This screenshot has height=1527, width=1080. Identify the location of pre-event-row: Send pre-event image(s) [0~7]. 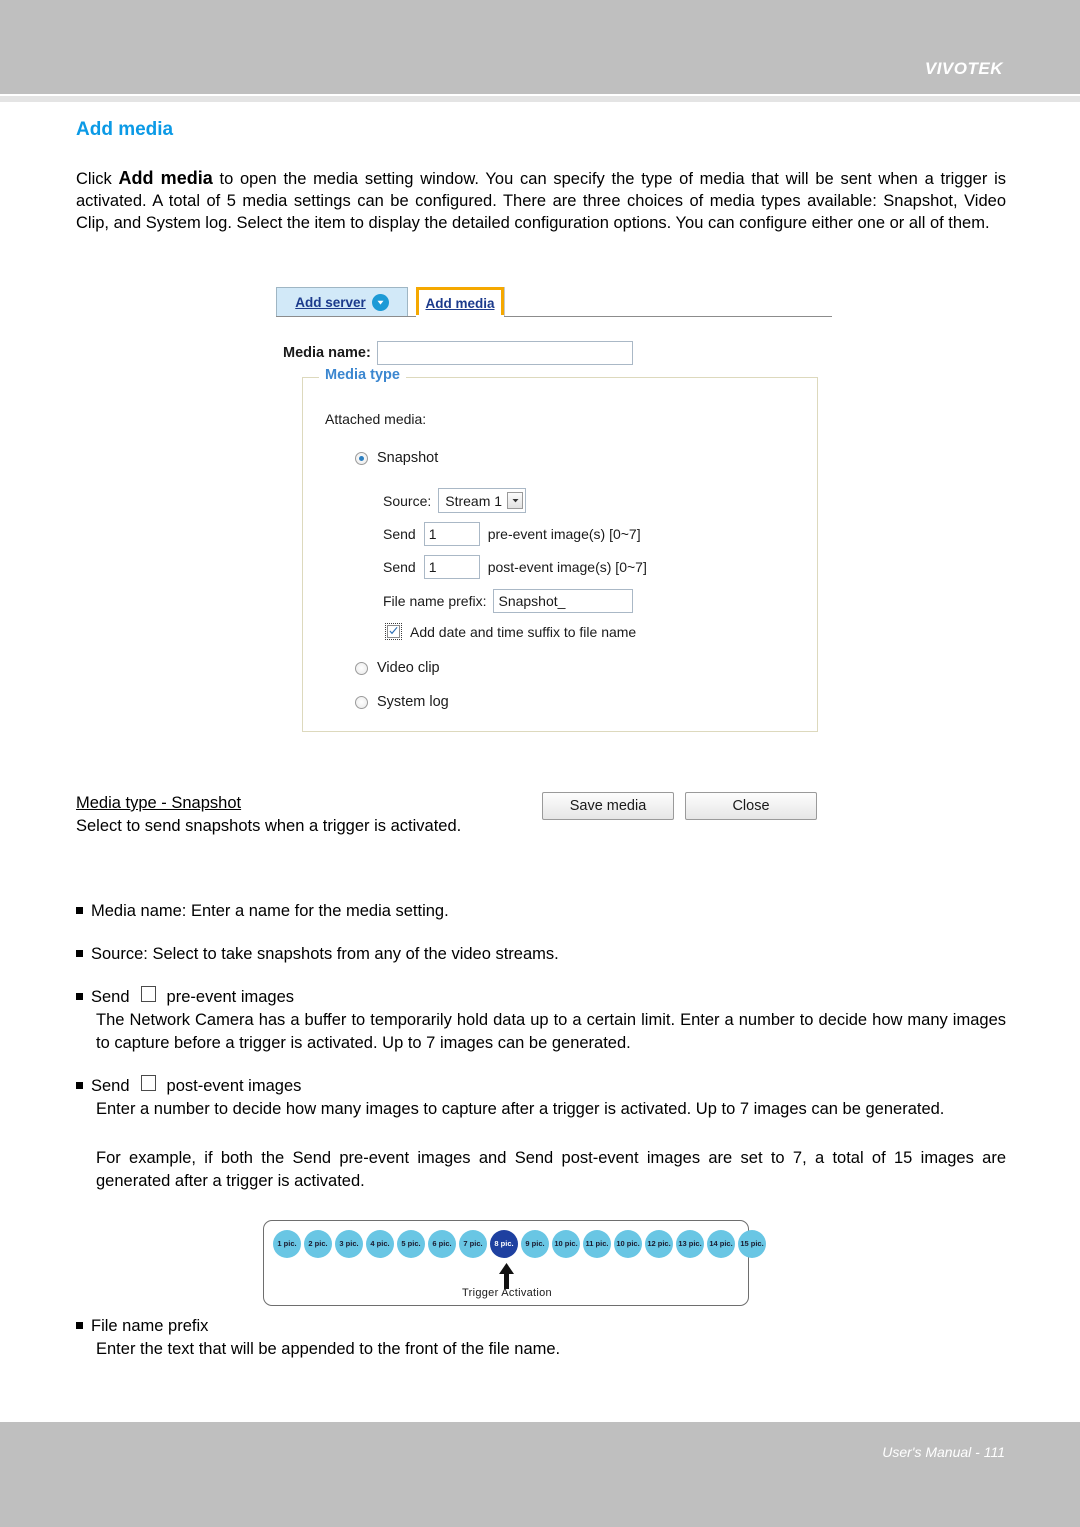
(512, 534).